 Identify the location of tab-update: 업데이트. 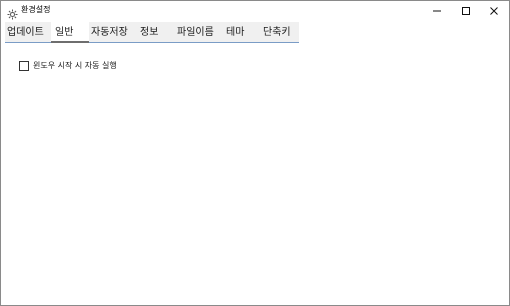
(25, 32).